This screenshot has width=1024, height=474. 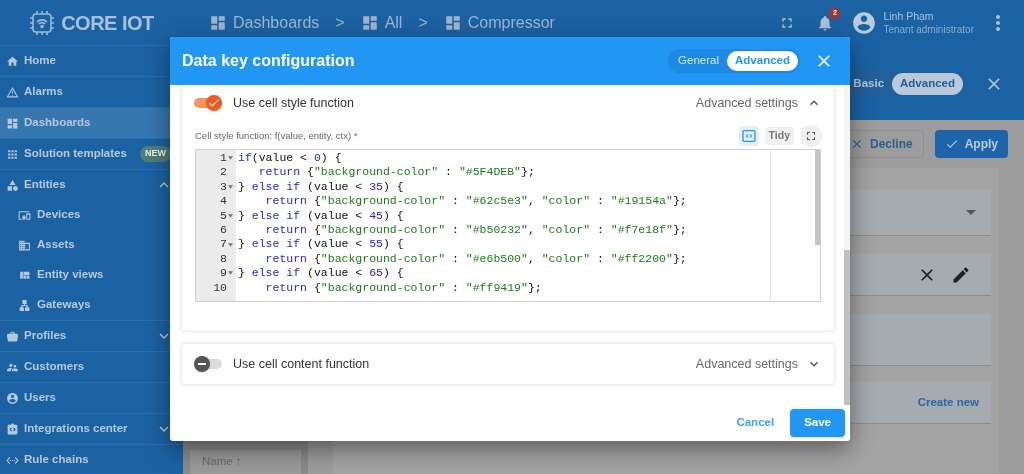 I want to click on caret-icon, so click(x=971, y=212).